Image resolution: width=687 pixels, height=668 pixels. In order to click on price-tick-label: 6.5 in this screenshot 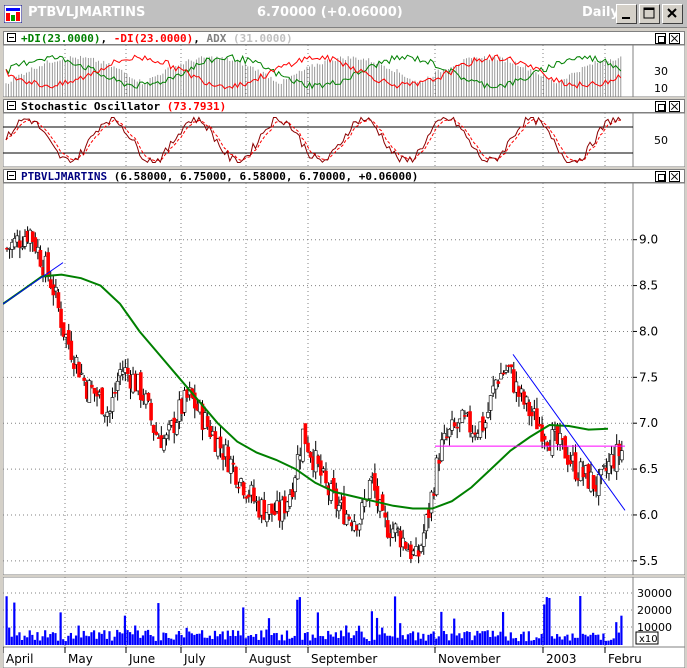, I will do `click(648, 469)`.